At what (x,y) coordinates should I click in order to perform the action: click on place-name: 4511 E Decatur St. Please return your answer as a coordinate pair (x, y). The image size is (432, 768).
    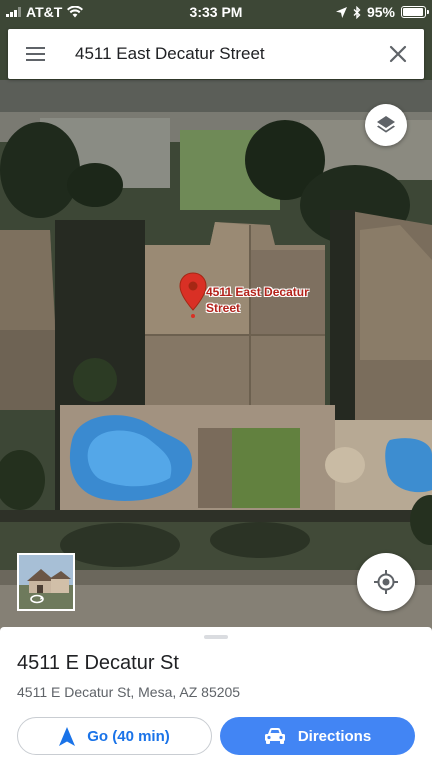
    Looking at the image, I should click on (98, 663).